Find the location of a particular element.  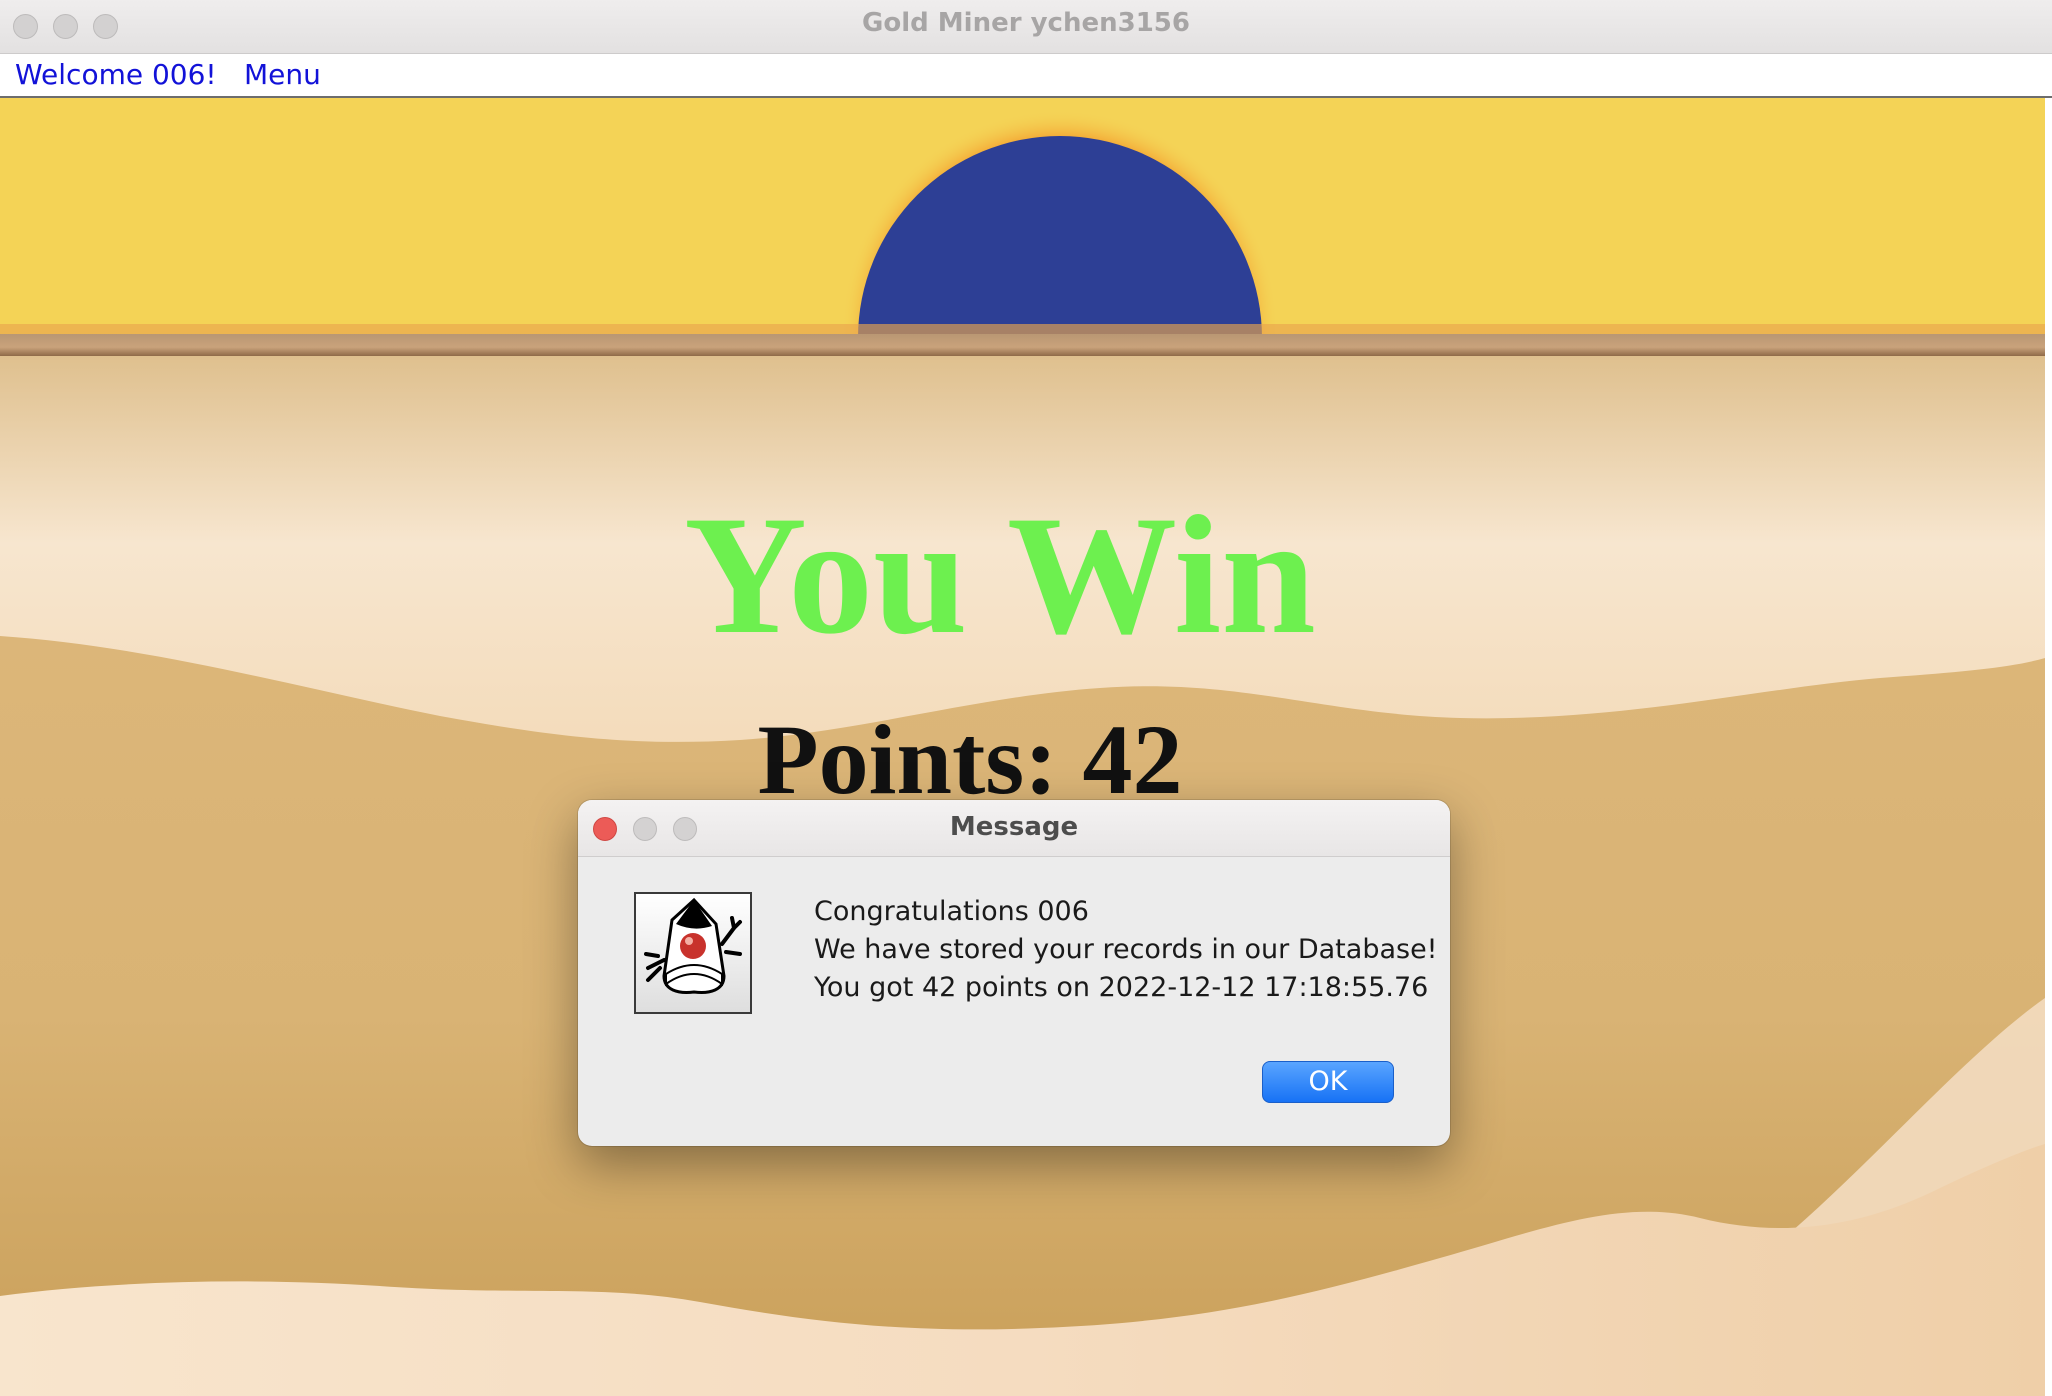

dialog-message-line: Congratulations 006 is located at coordinates (951, 911).